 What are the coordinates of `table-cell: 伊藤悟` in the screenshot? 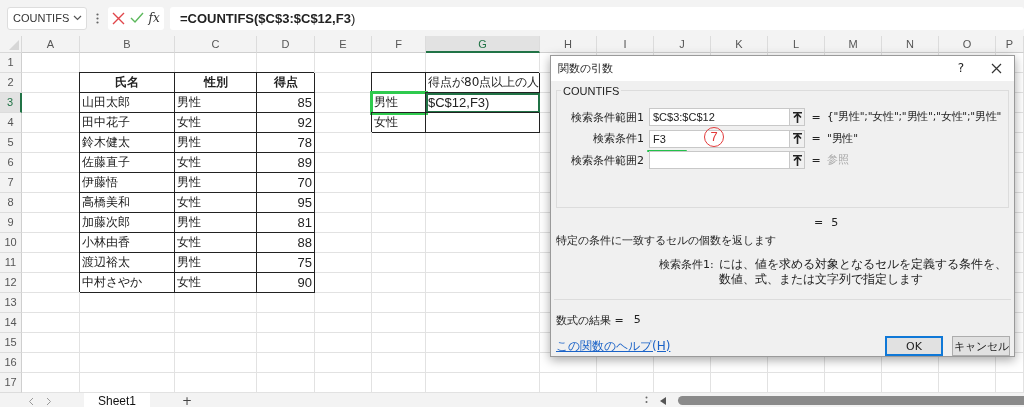 It's located at (127, 183).